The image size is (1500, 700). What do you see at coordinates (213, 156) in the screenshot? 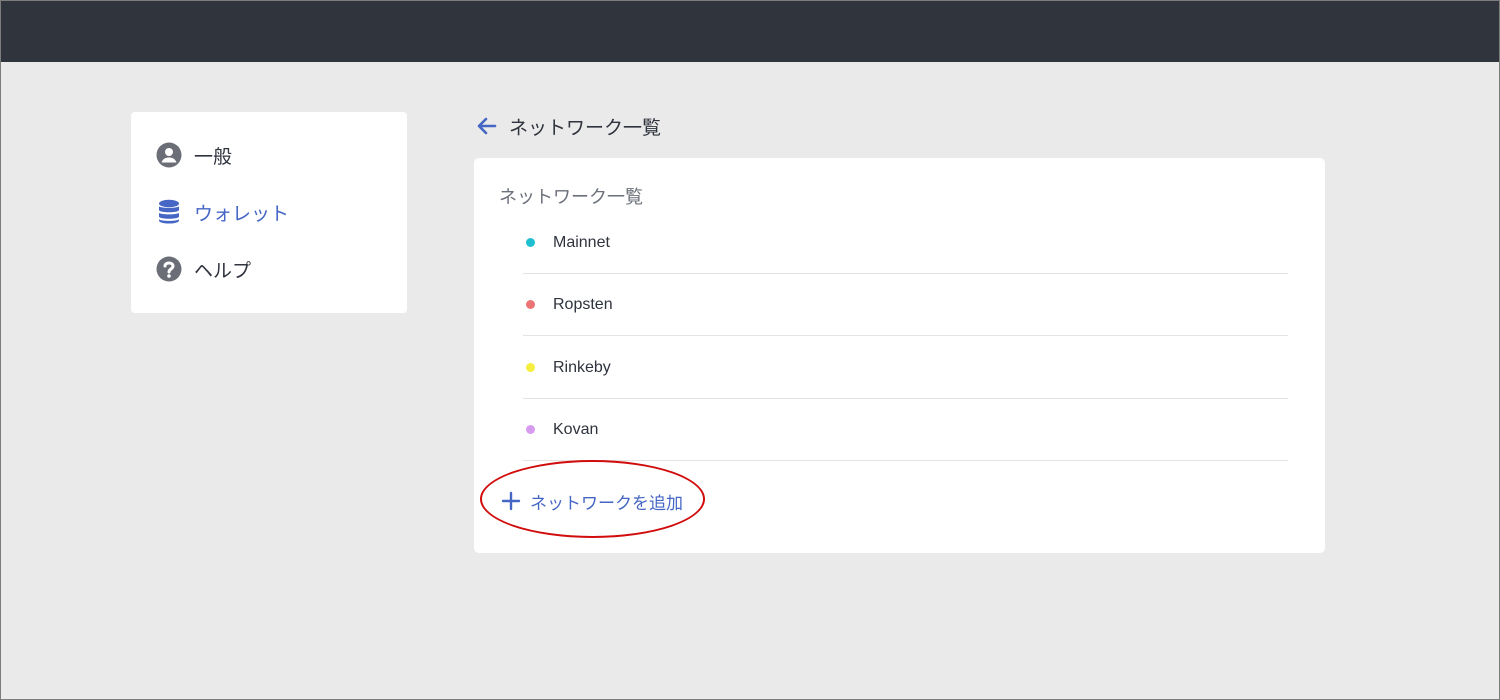
I see `sidebar-item-label: 一般` at bounding box center [213, 156].